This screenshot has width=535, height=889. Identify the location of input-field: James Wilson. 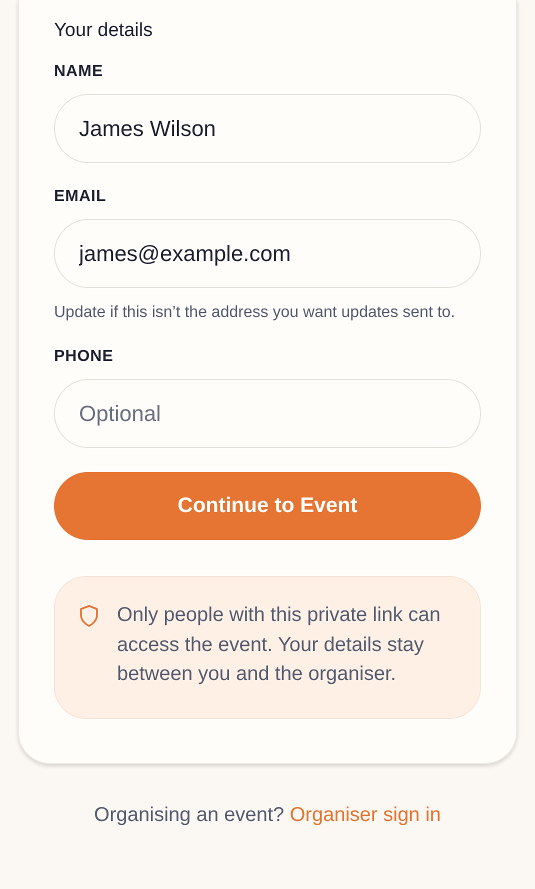
(267, 128).